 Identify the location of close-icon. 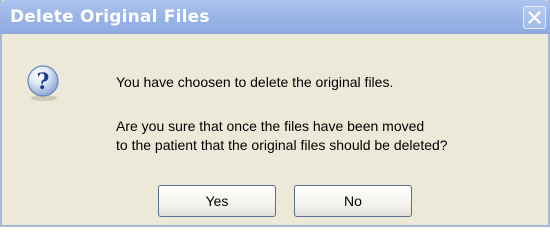
(534, 17).